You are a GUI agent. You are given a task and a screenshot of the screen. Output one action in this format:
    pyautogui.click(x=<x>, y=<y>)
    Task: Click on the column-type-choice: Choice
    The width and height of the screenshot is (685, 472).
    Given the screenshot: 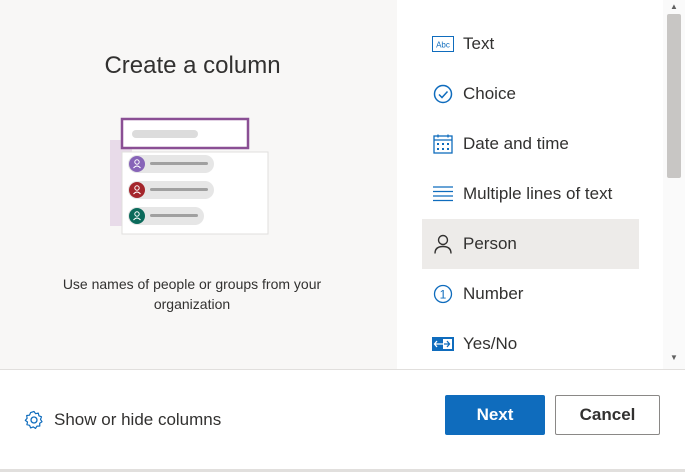 What is the action you would take?
    pyautogui.click(x=530, y=94)
    